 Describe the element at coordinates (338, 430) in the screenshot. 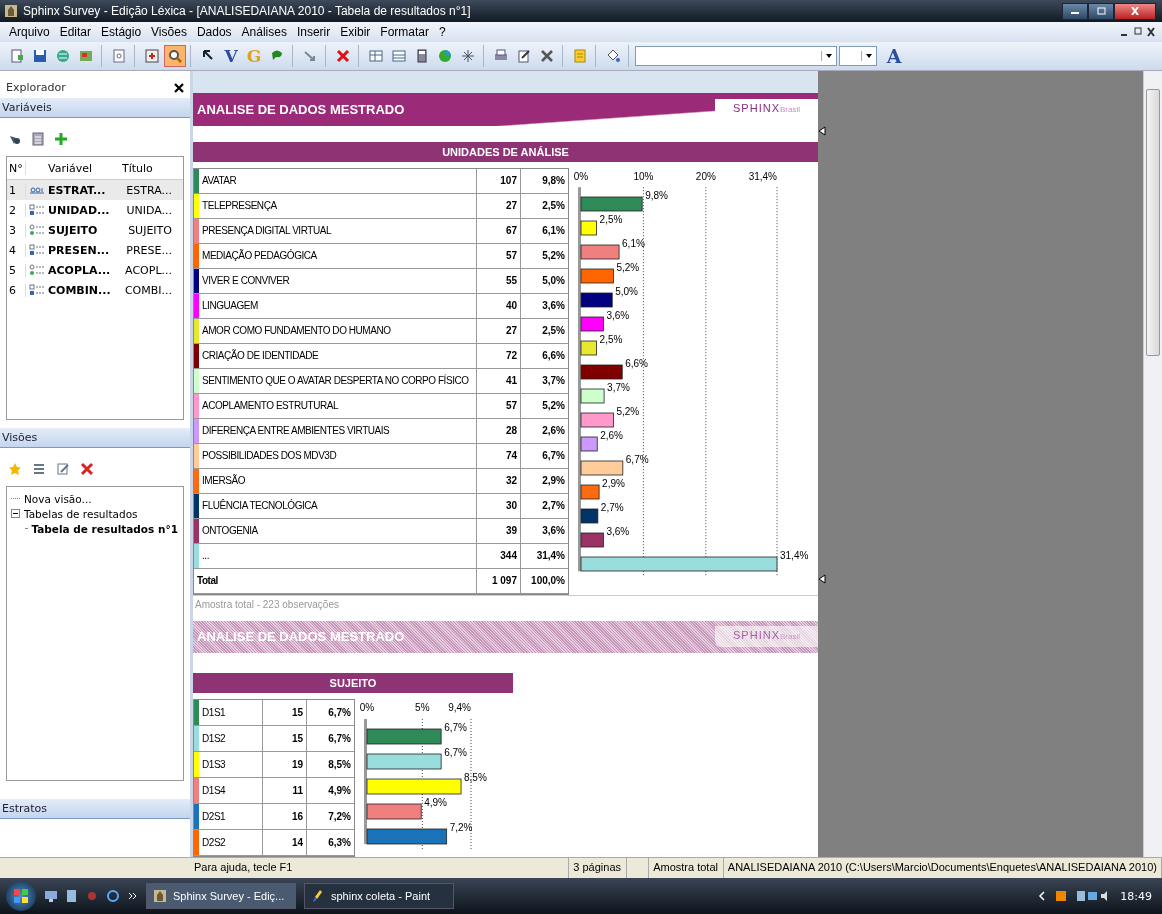

I see `category-label: DIFERENÇA ENTRE AMBIENTES VIRTUAIS` at that location.